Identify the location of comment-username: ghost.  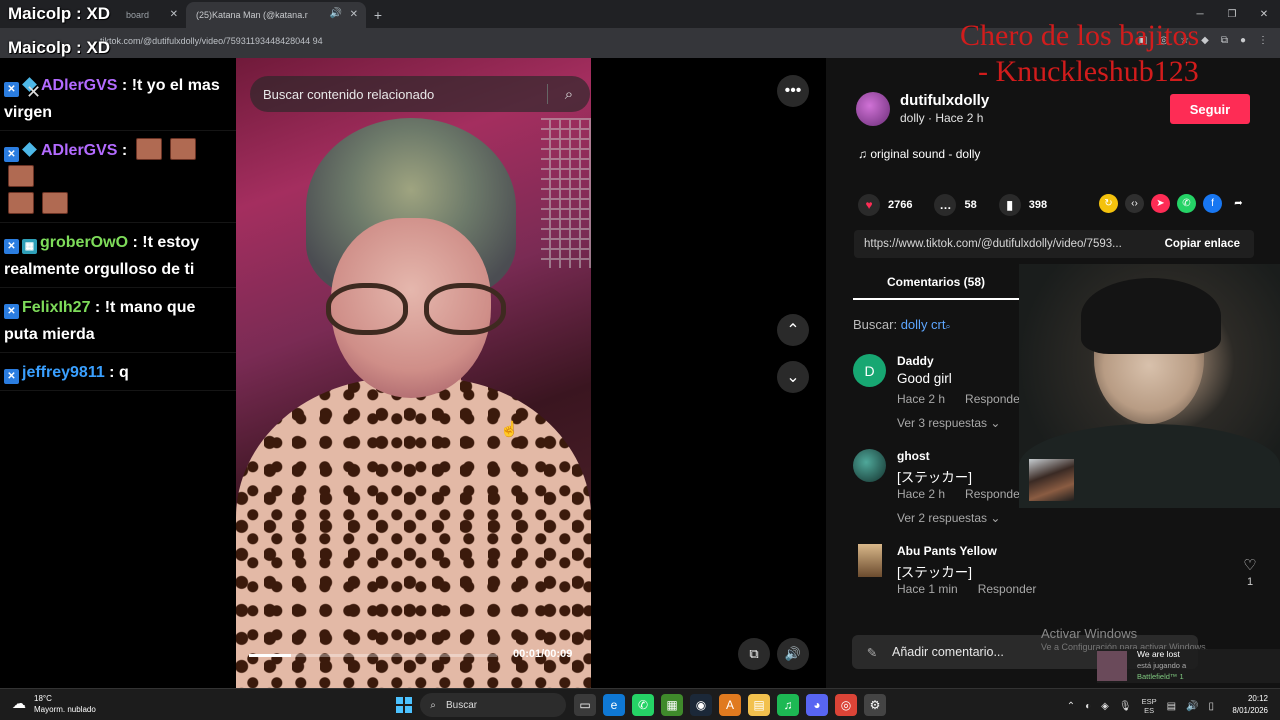
(913, 456).